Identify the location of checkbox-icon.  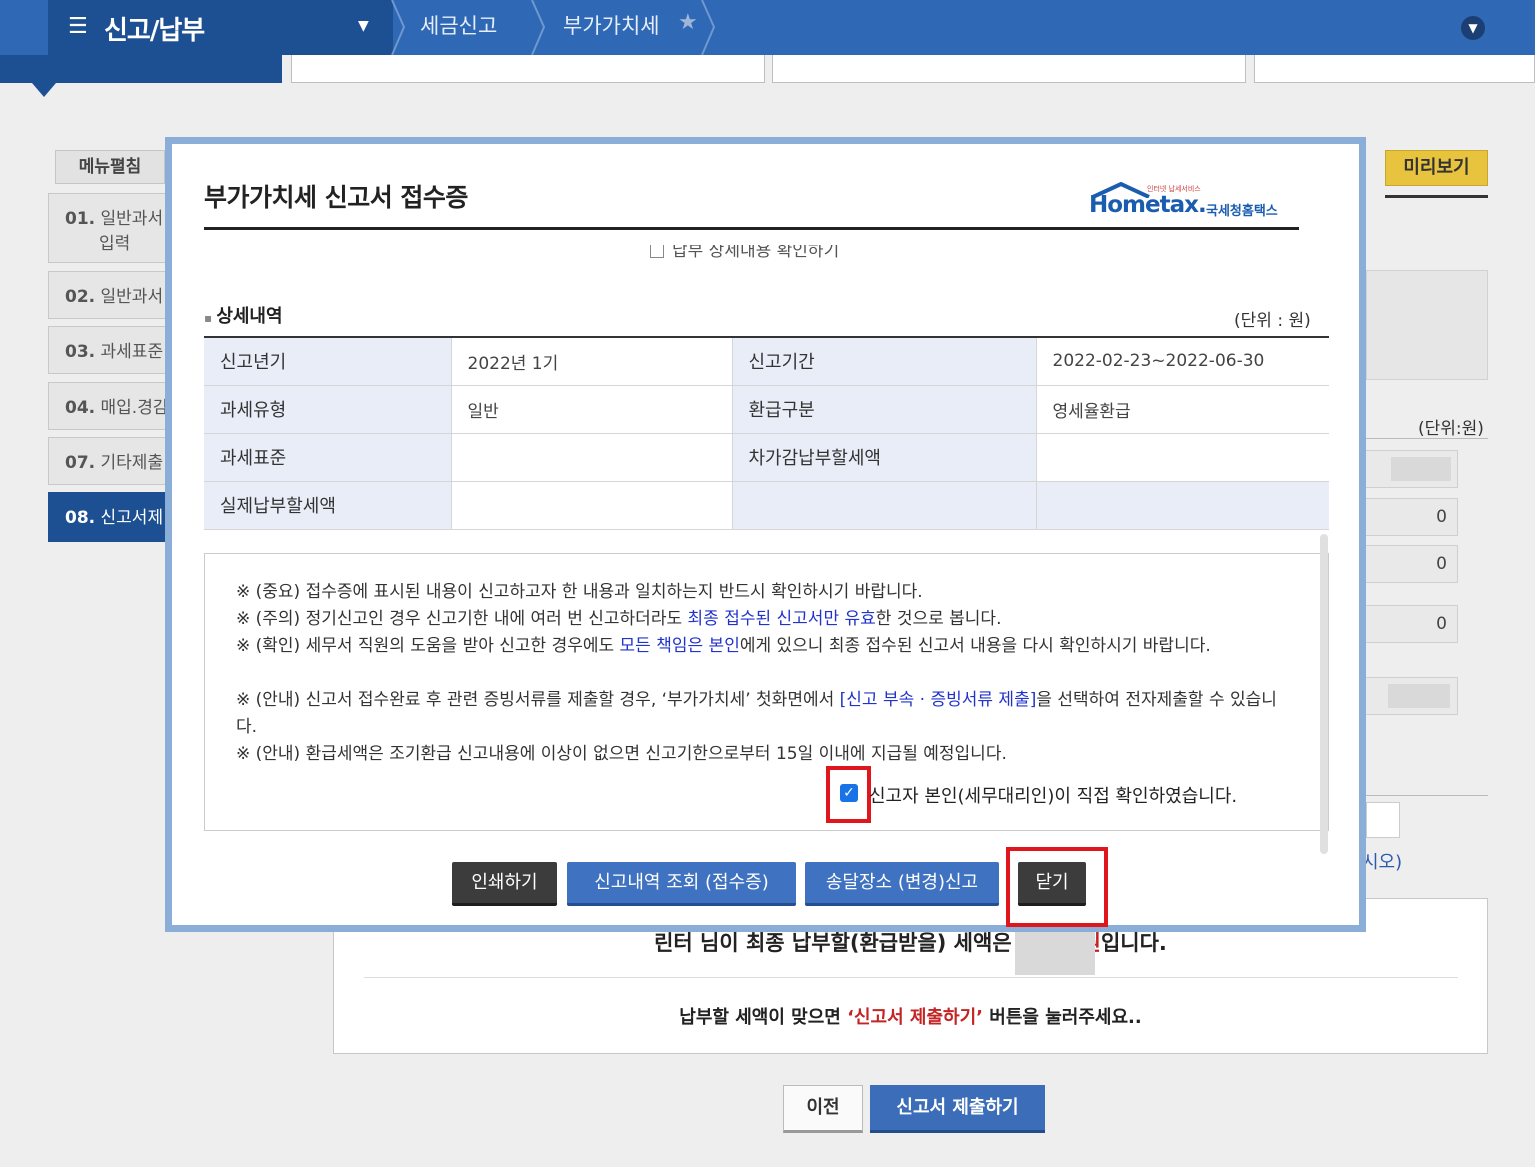
(657, 251).